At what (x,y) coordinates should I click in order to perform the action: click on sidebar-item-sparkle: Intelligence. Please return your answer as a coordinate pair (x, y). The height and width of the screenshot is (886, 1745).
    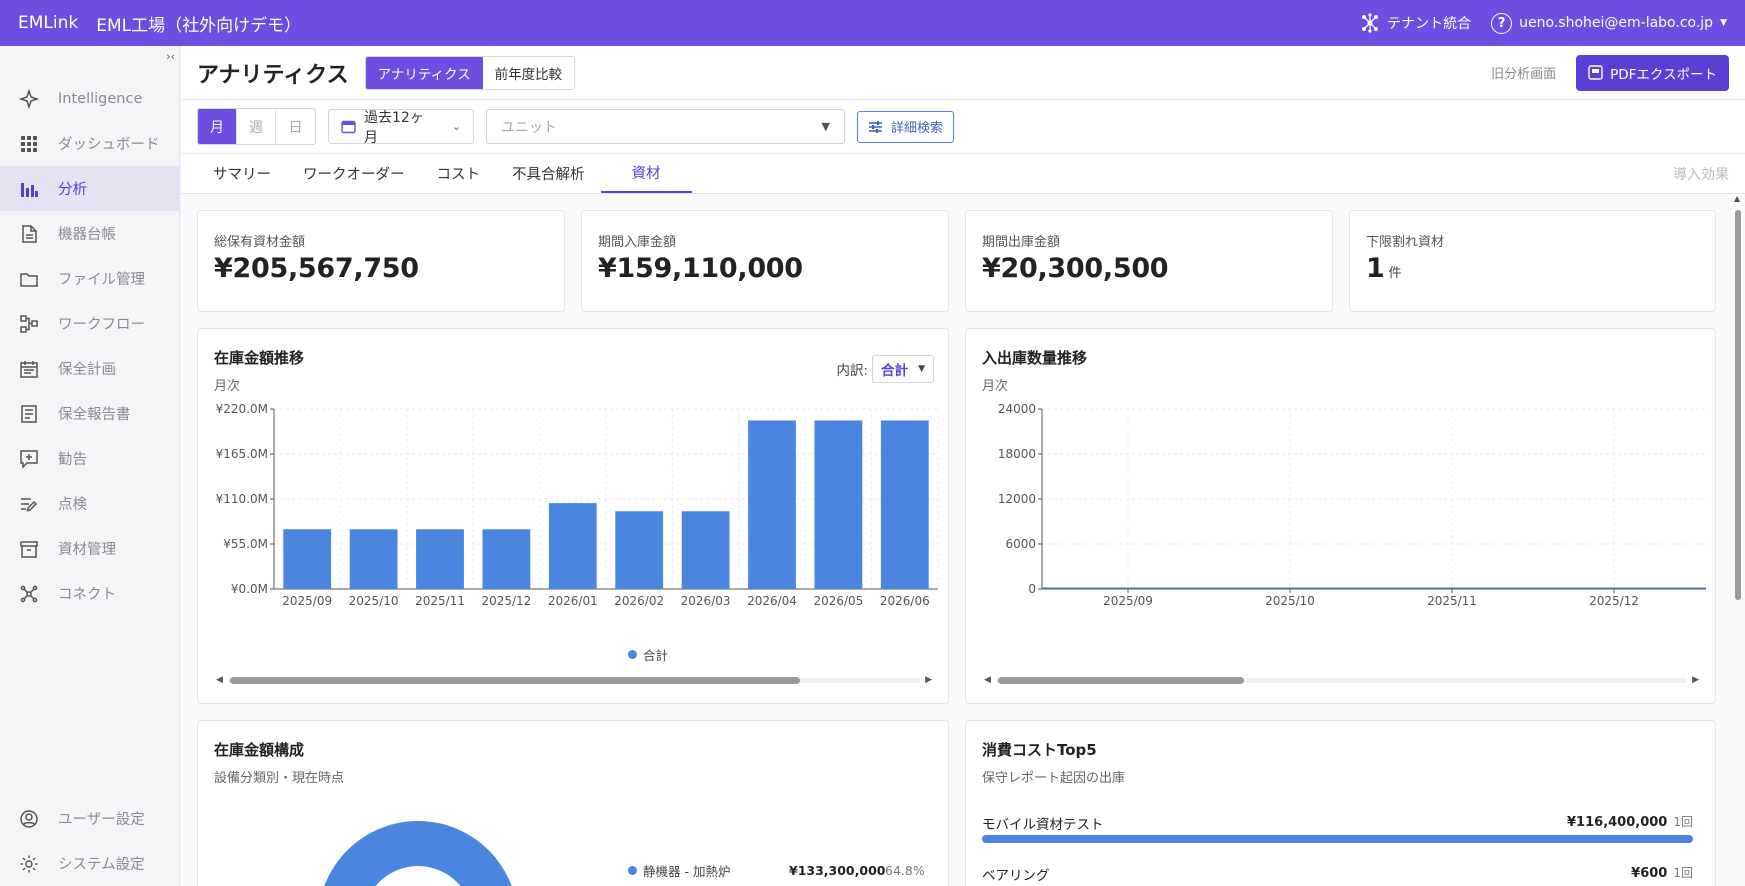
    Looking at the image, I should click on (90, 98).